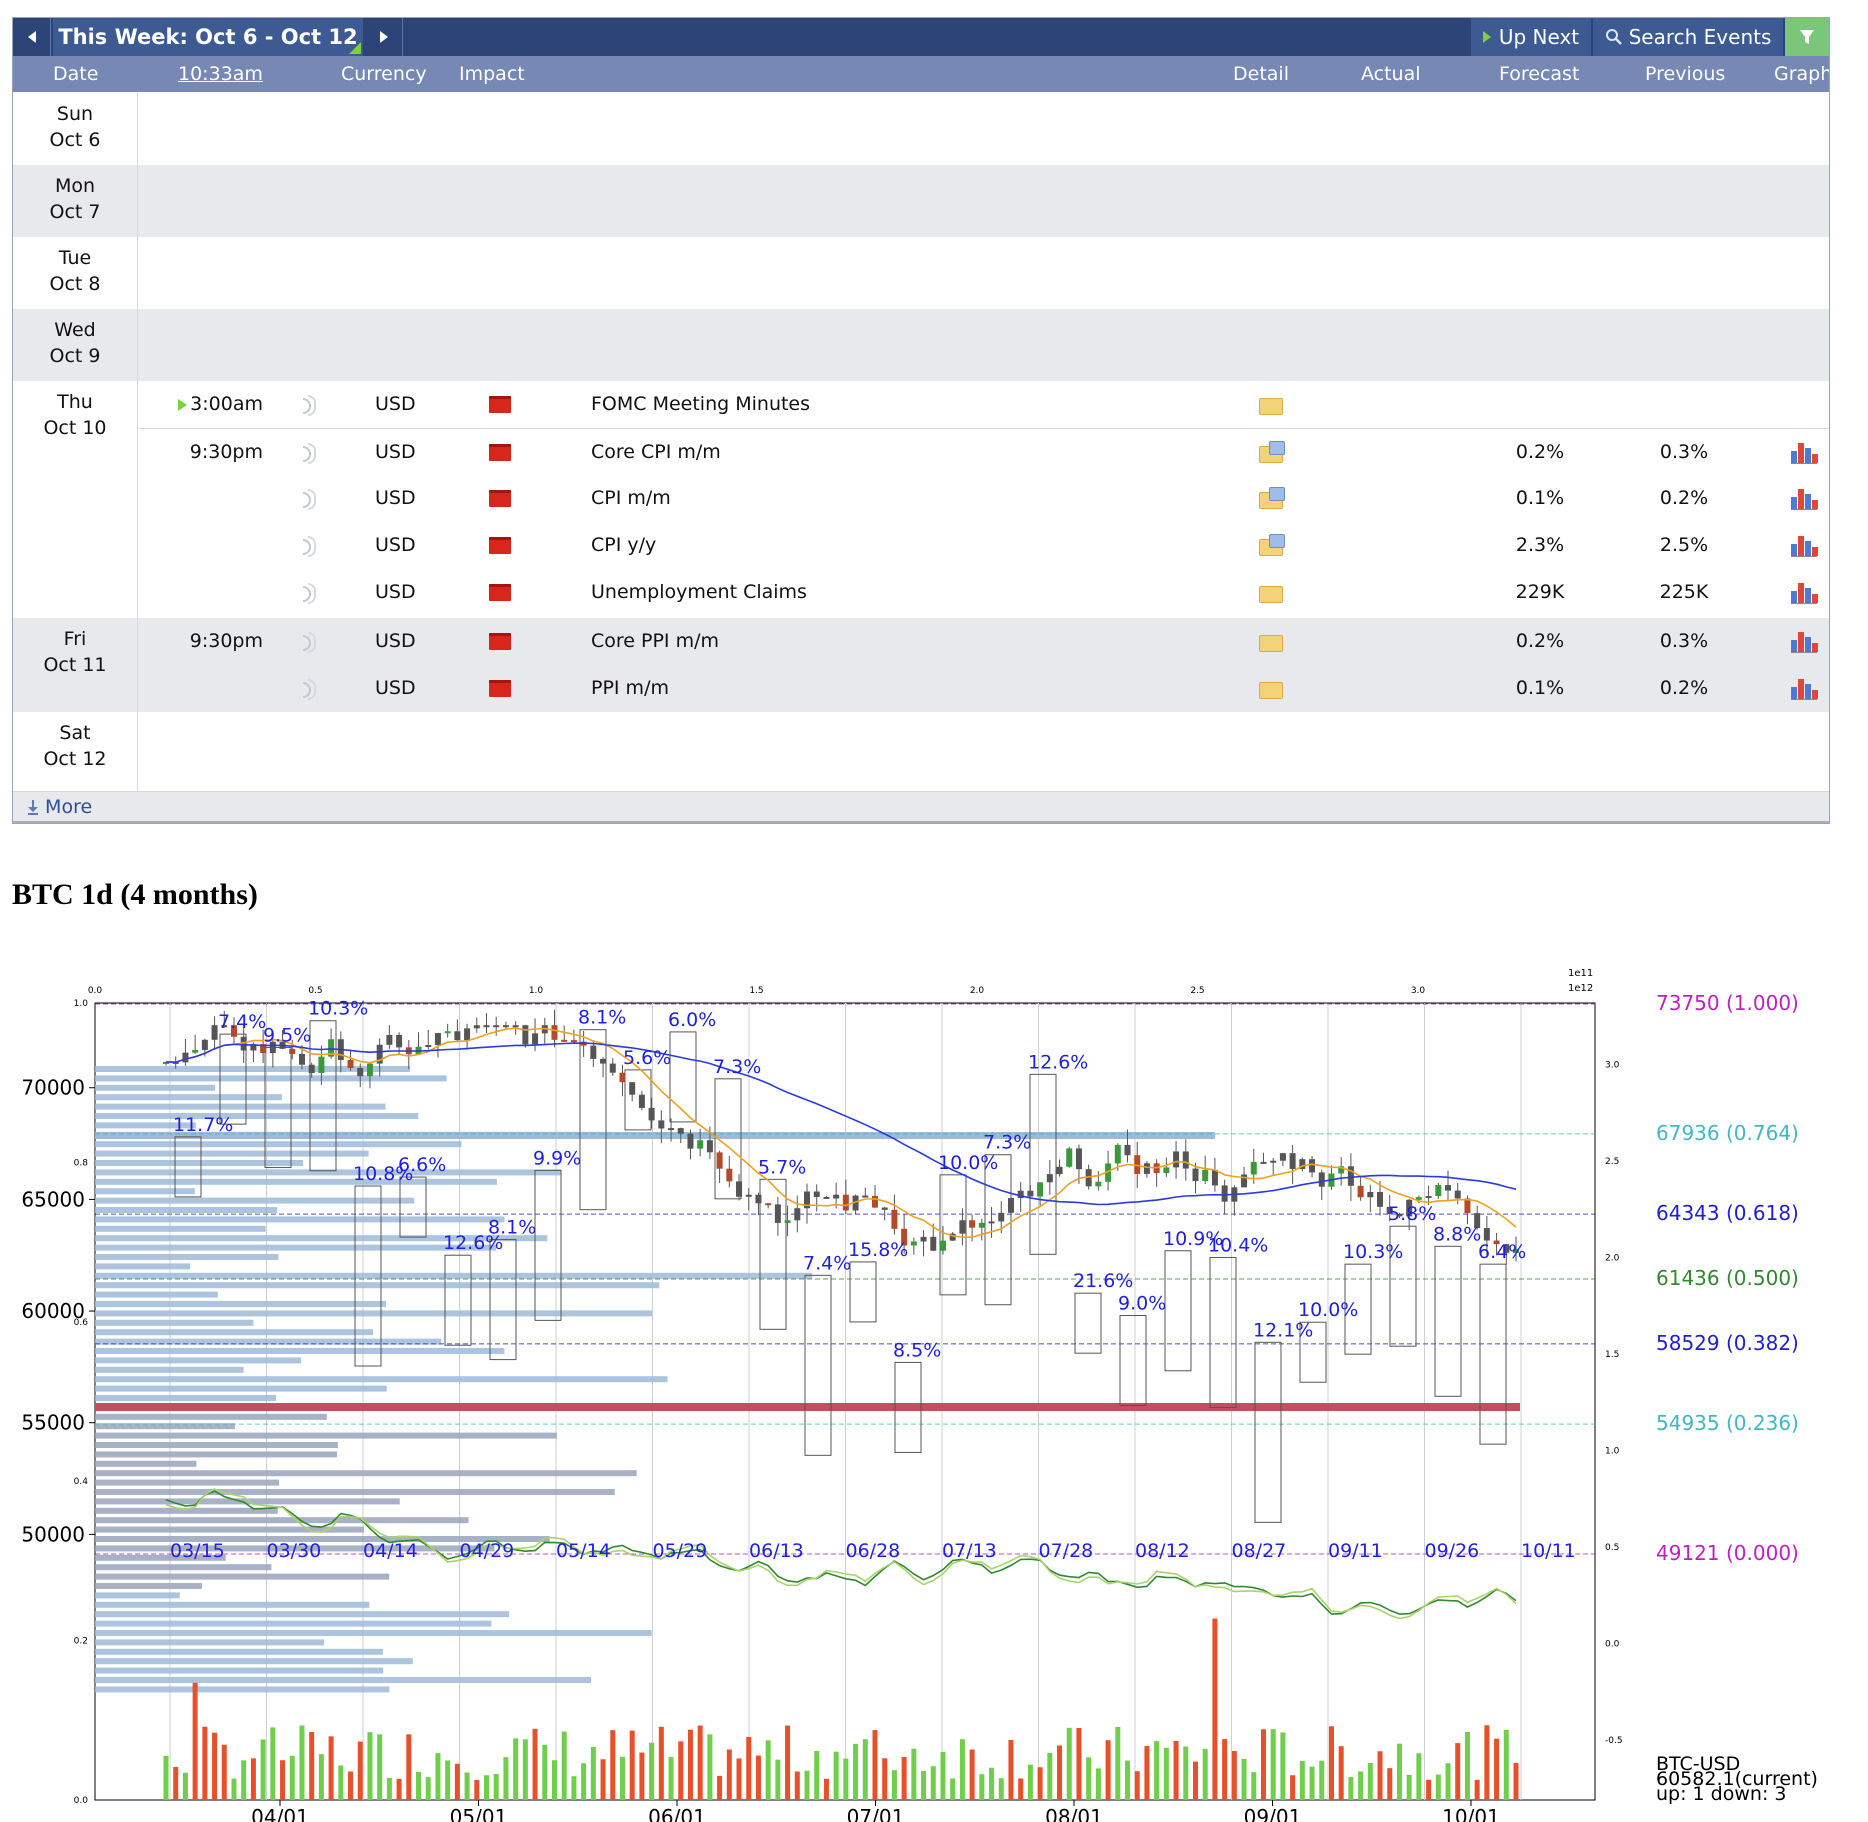 The image size is (1868, 1822). Describe the element at coordinates (656, 452) in the screenshot. I see `event-title: Core CPI m/m` at that location.